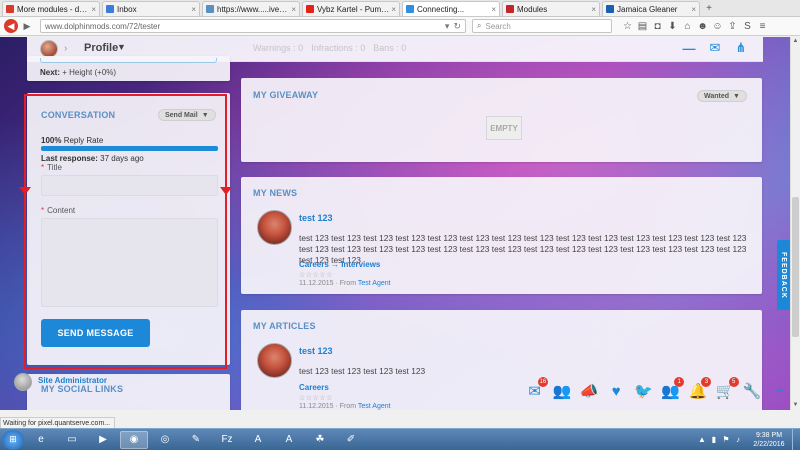  What do you see at coordinates (689, 48) in the screenshot?
I see `minimize-icon: —` at bounding box center [689, 48].